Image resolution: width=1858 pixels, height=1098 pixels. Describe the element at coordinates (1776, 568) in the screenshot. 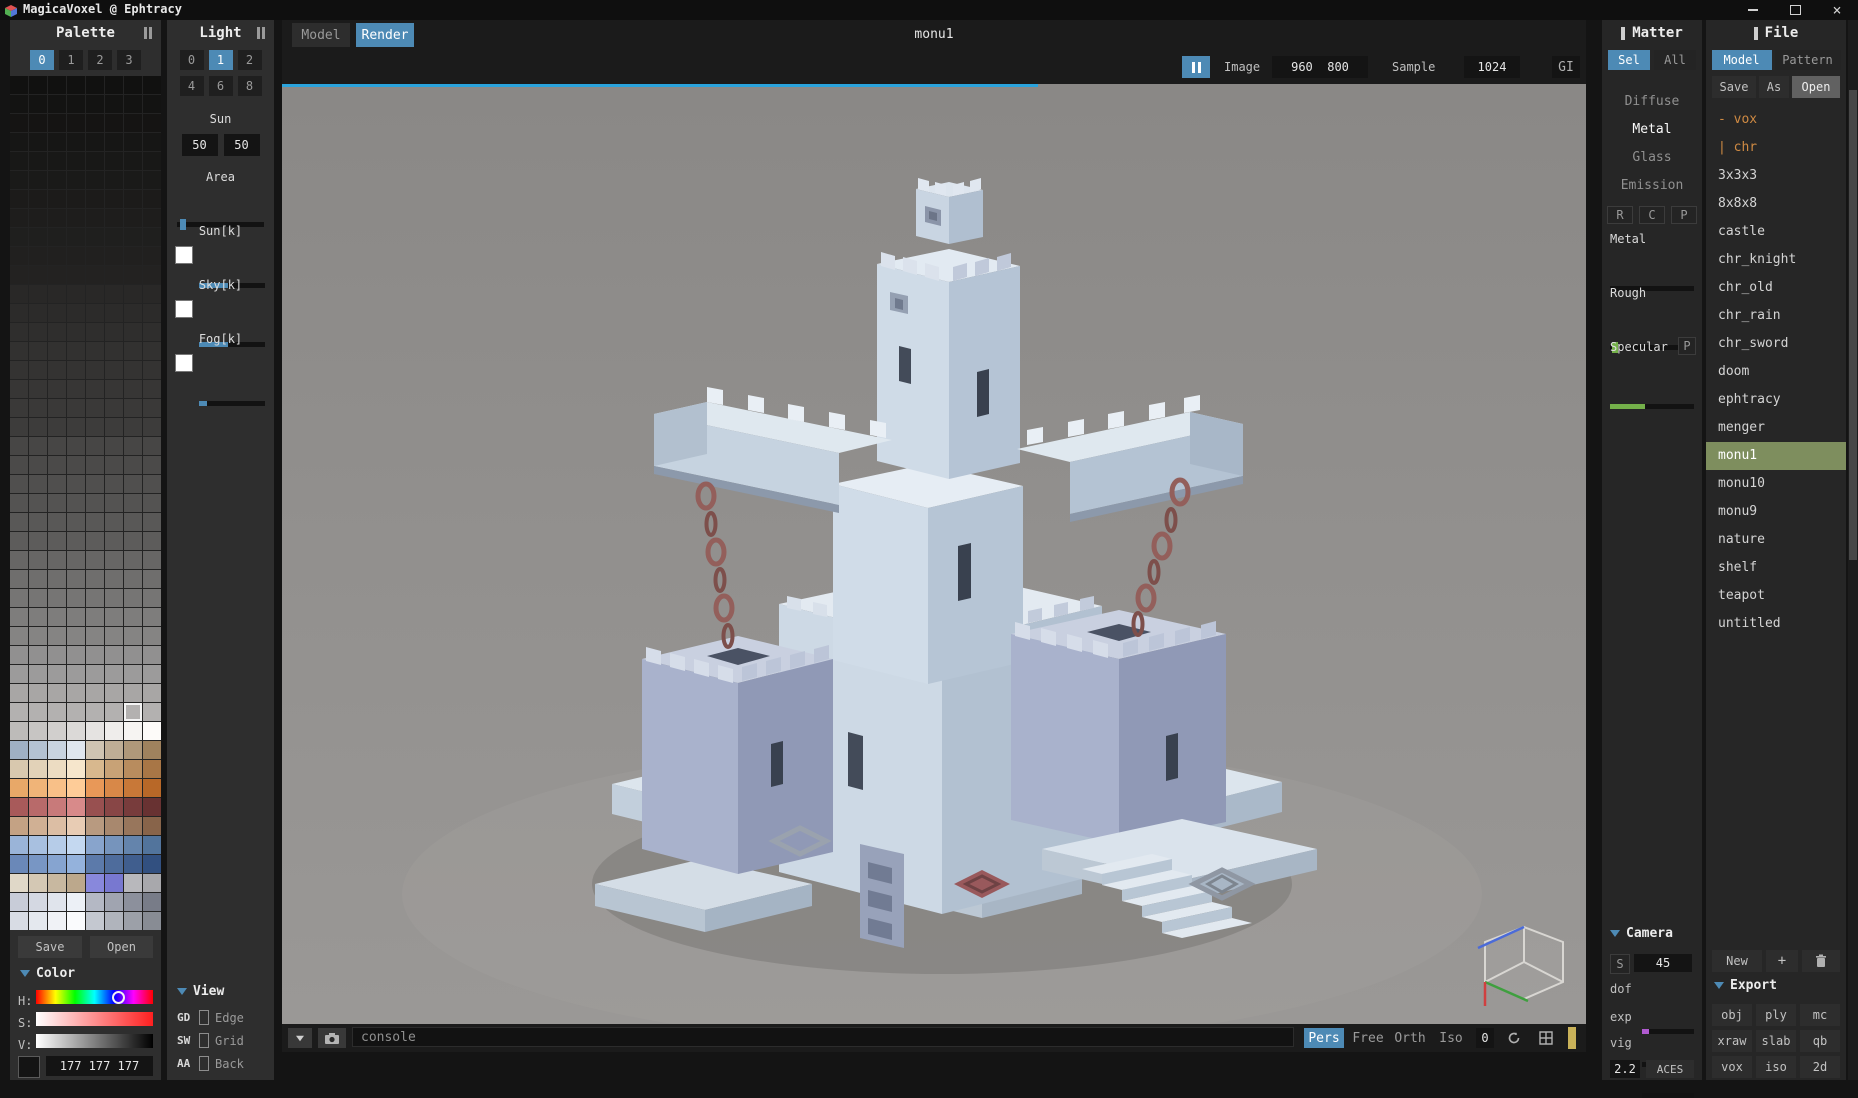

I see `file-item: shelf` at that location.